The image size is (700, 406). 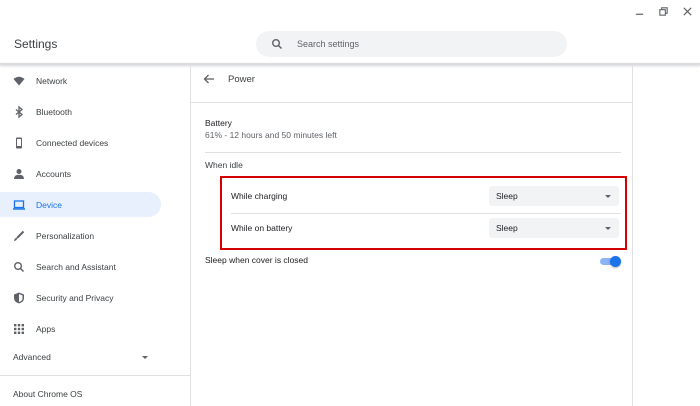 I want to click on sidebar-item-label: Device, so click(x=49, y=204).